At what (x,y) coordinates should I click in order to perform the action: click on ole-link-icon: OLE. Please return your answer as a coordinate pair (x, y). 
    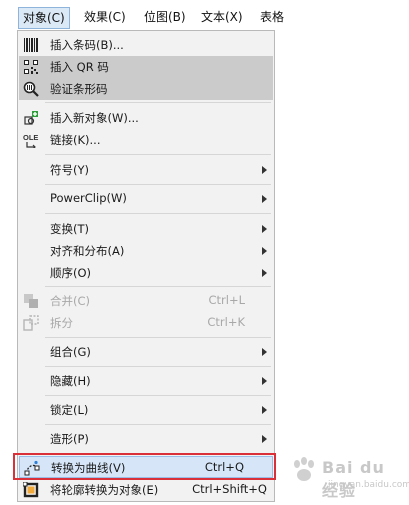
    Looking at the image, I should click on (31, 141).